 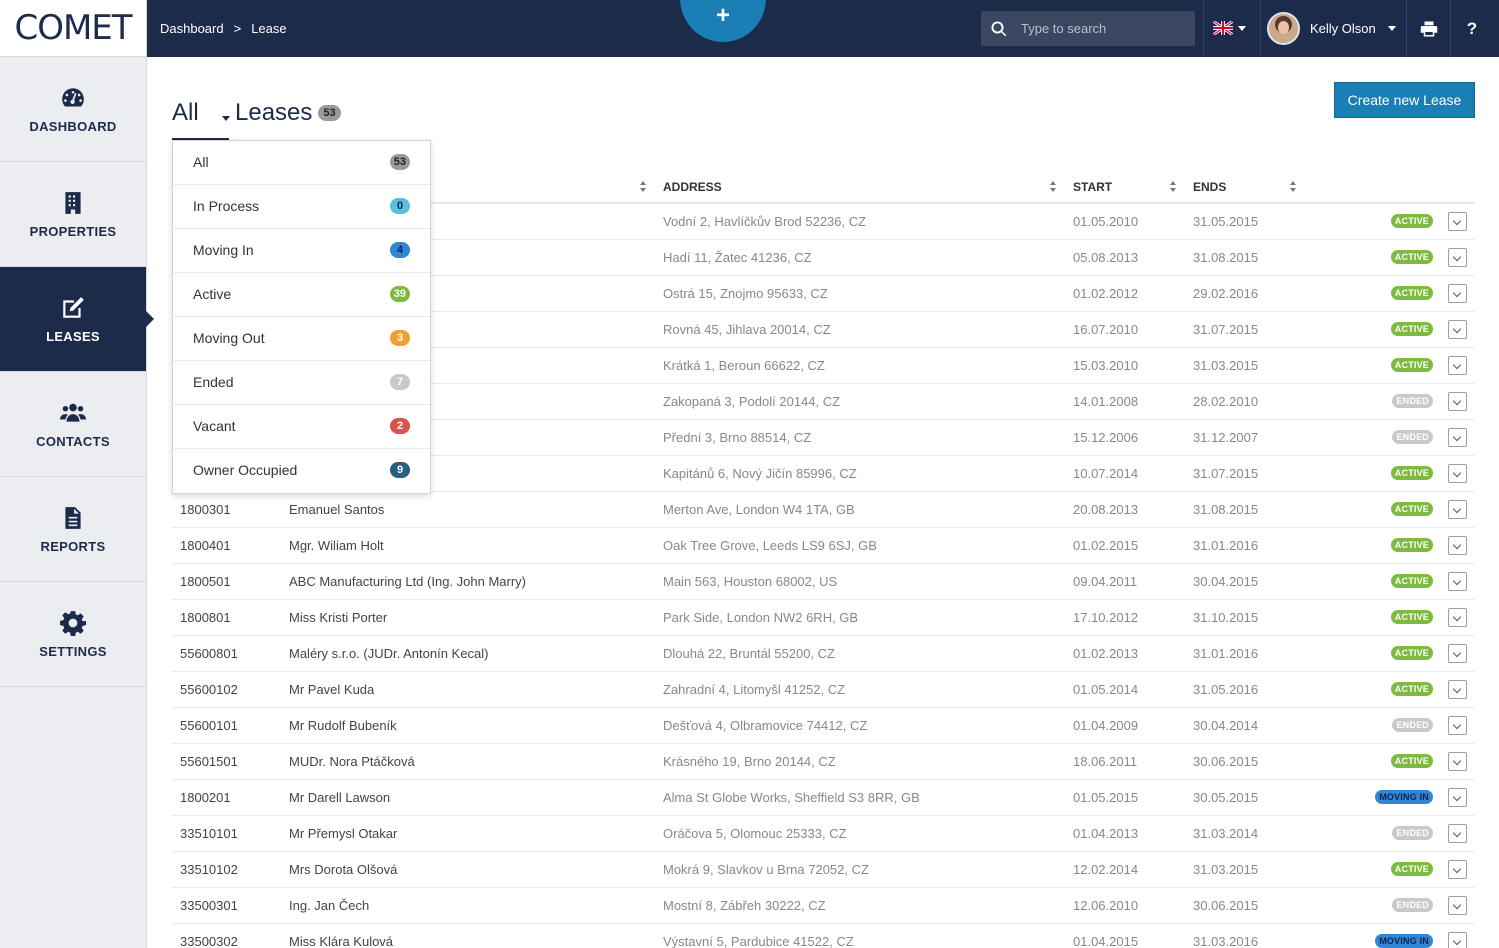 What do you see at coordinates (1209, 187) in the screenshot?
I see `column-header-ends: ENDS` at bounding box center [1209, 187].